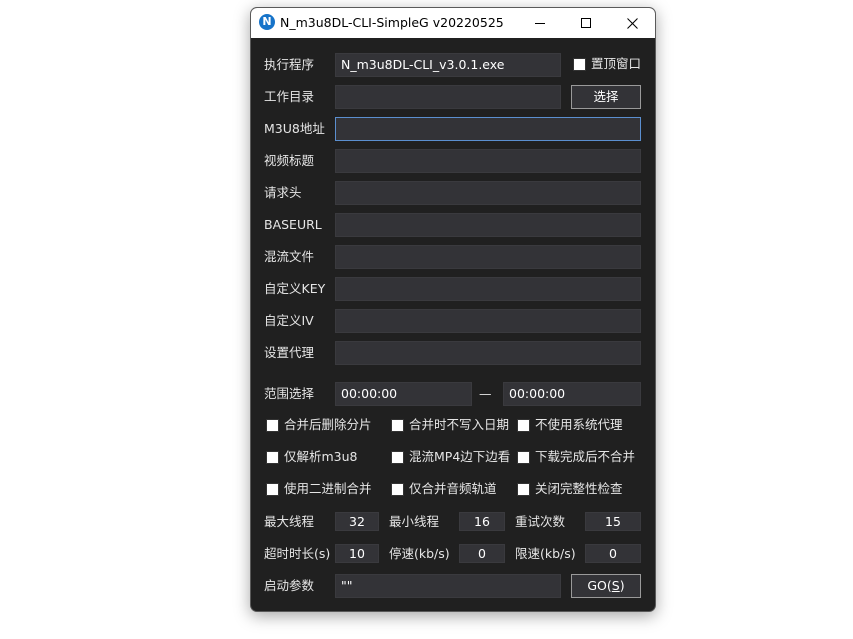 Image resolution: width=853 pixels, height=639 pixels. What do you see at coordinates (488, 225) in the screenshot?
I see `baseurl-input` at bounding box center [488, 225].